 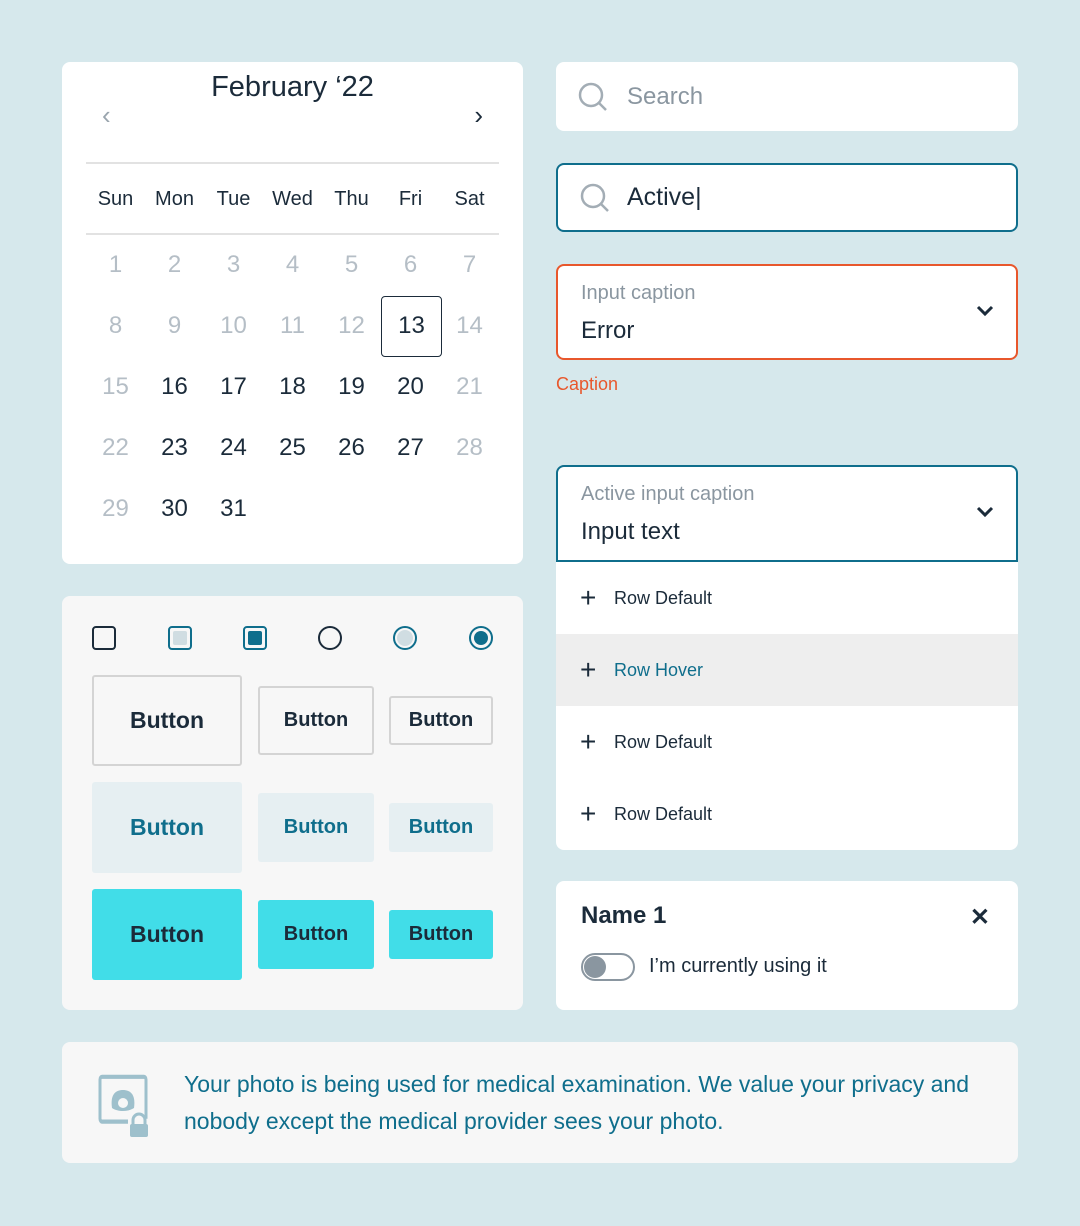 I want to click on chevron-down-icon, so click(x=985, y=311).